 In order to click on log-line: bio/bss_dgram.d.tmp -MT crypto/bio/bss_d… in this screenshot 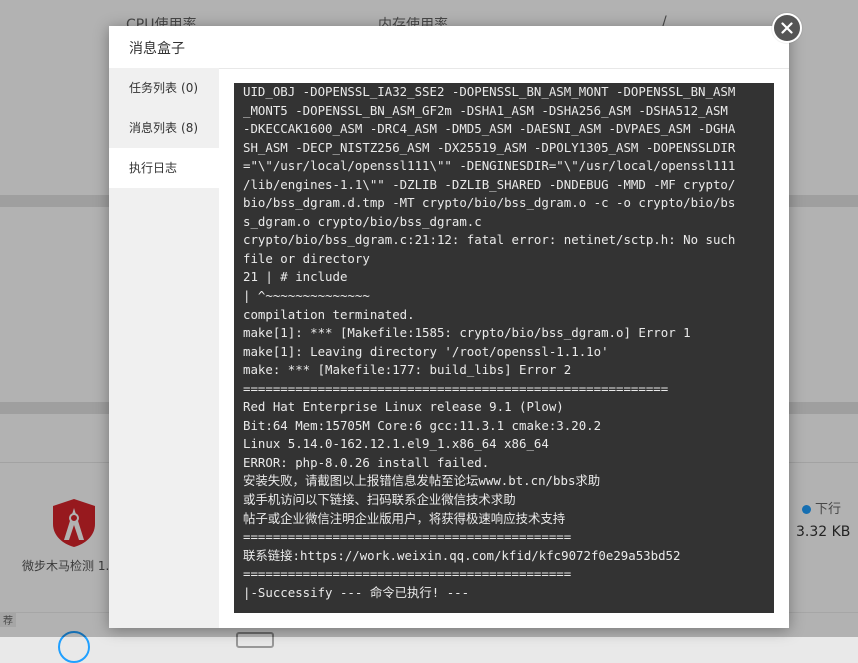, I will do `click(489, 203)`.